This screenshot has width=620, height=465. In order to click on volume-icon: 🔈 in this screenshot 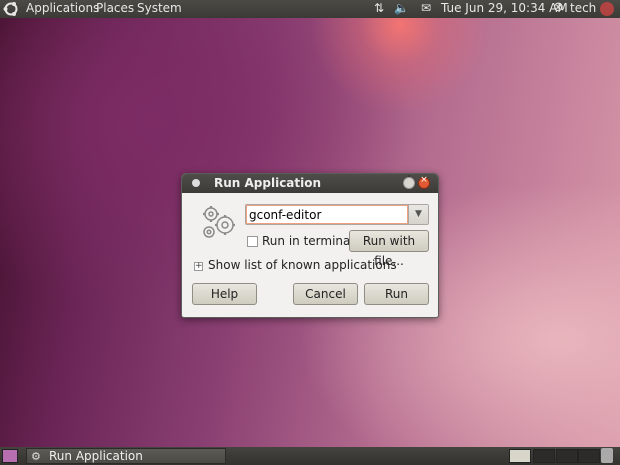, I will do `click(401, 8)`.